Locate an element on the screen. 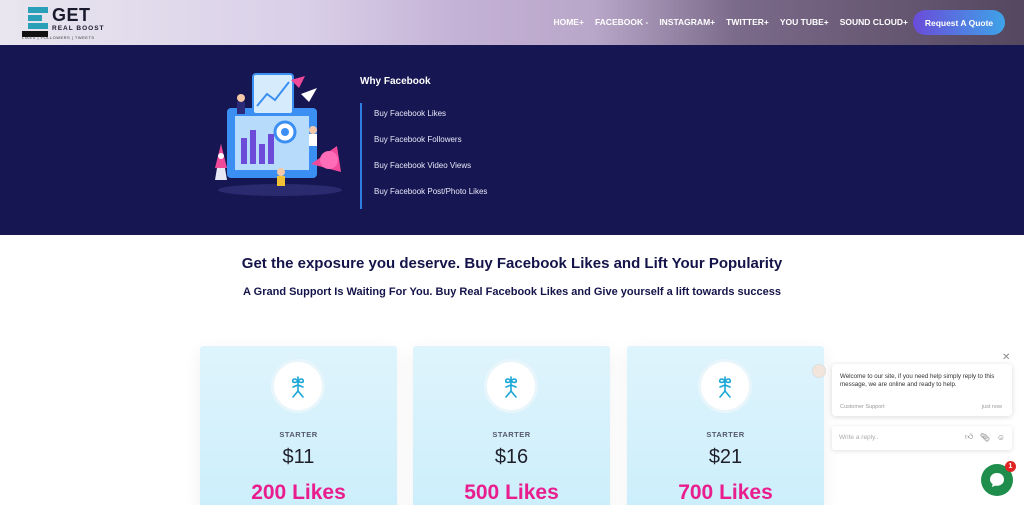 The width and height of the screenshot is (1024, 505). request-quote-button: Request A Quote is located at coordinates (959, 22).